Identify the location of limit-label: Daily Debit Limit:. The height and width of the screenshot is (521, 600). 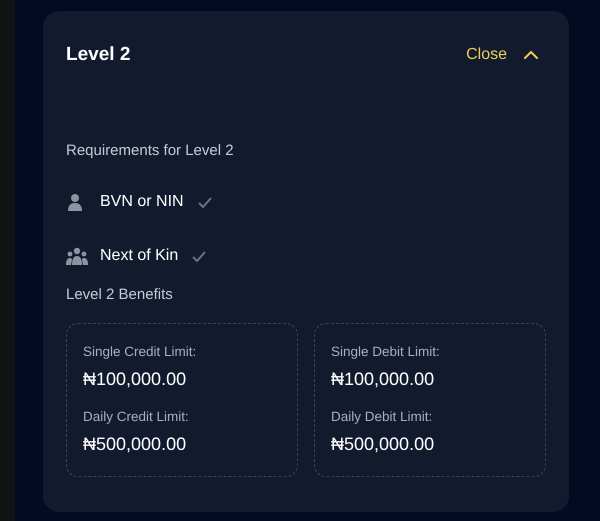
(382, 417).